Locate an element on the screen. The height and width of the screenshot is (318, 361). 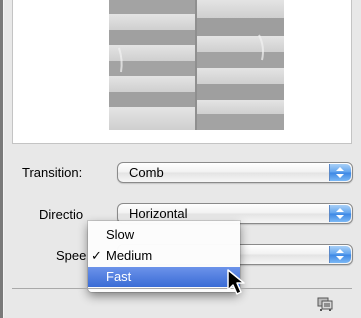
speed-menu-item-label: Medium is located at coordinates (129, 255).